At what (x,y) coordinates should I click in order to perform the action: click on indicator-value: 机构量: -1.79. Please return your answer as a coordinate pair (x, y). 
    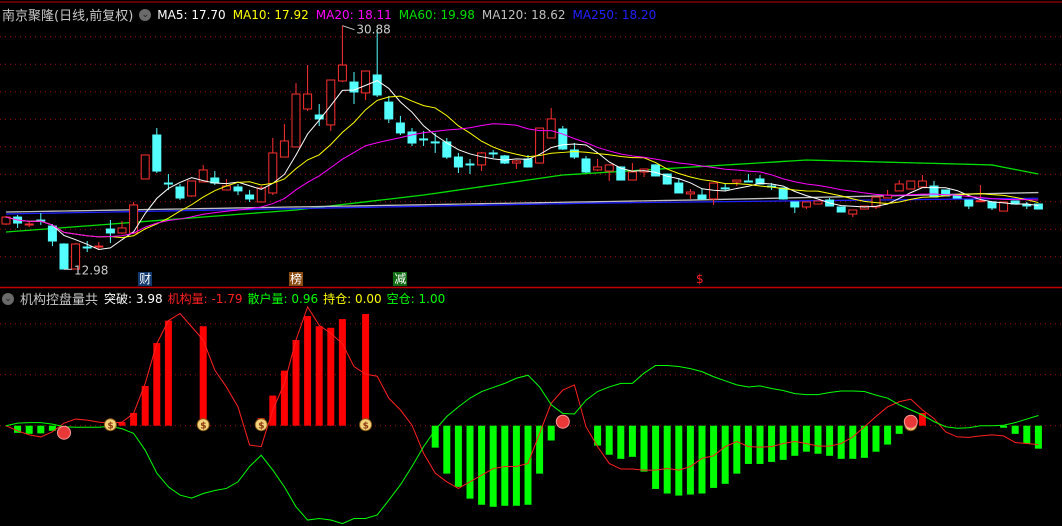
    Looking at the image, I should click on (205, 299).